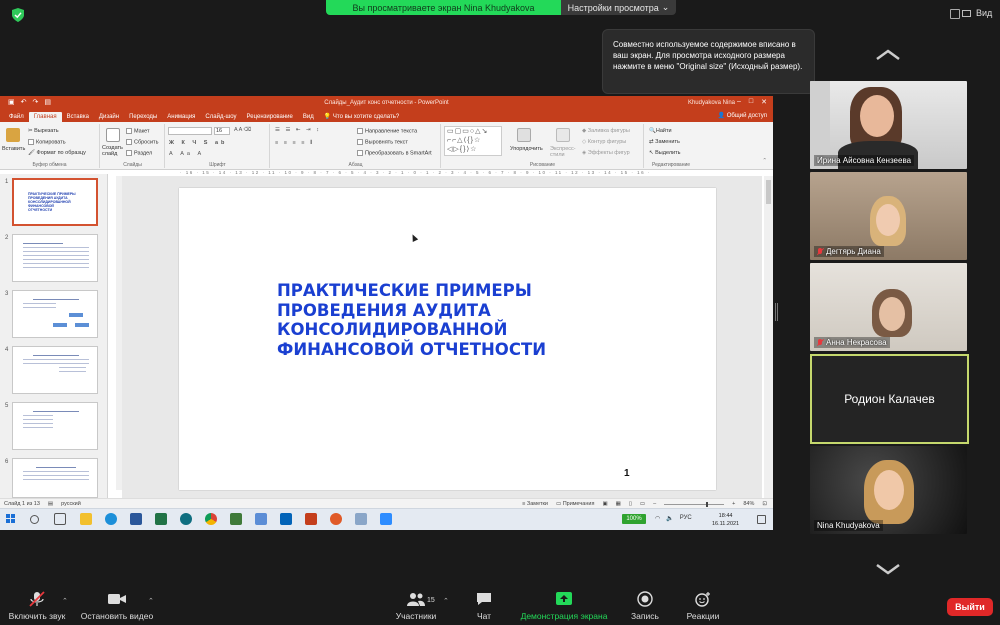 The width and height of the screenshot is (1000, 625). I want to click on unmute-button: Включить звук, so click(37, 605).